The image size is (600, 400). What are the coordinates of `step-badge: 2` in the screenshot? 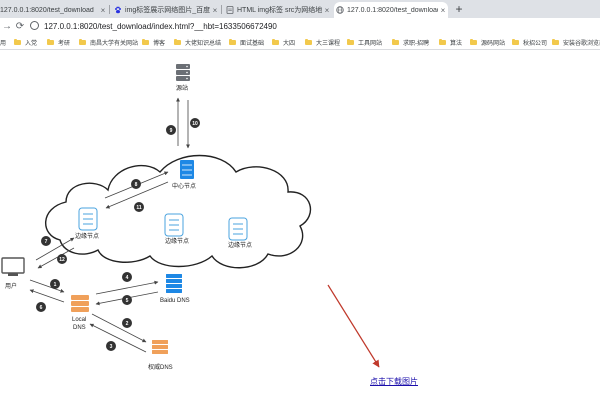 It's located at (127, 323).